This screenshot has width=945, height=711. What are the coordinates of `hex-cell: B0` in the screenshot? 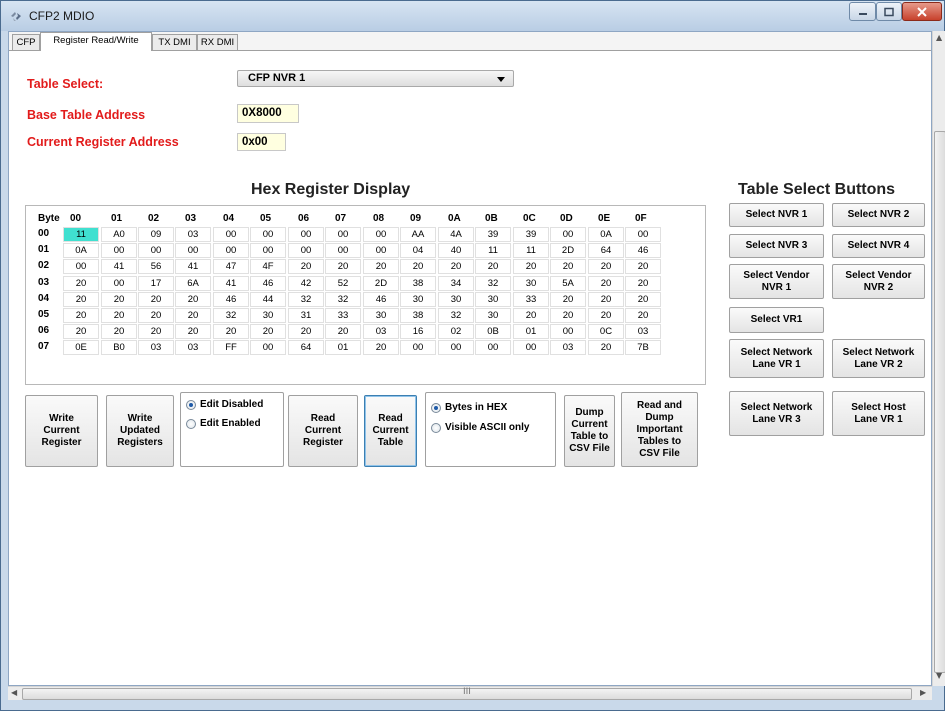 It's located at (119, 347).